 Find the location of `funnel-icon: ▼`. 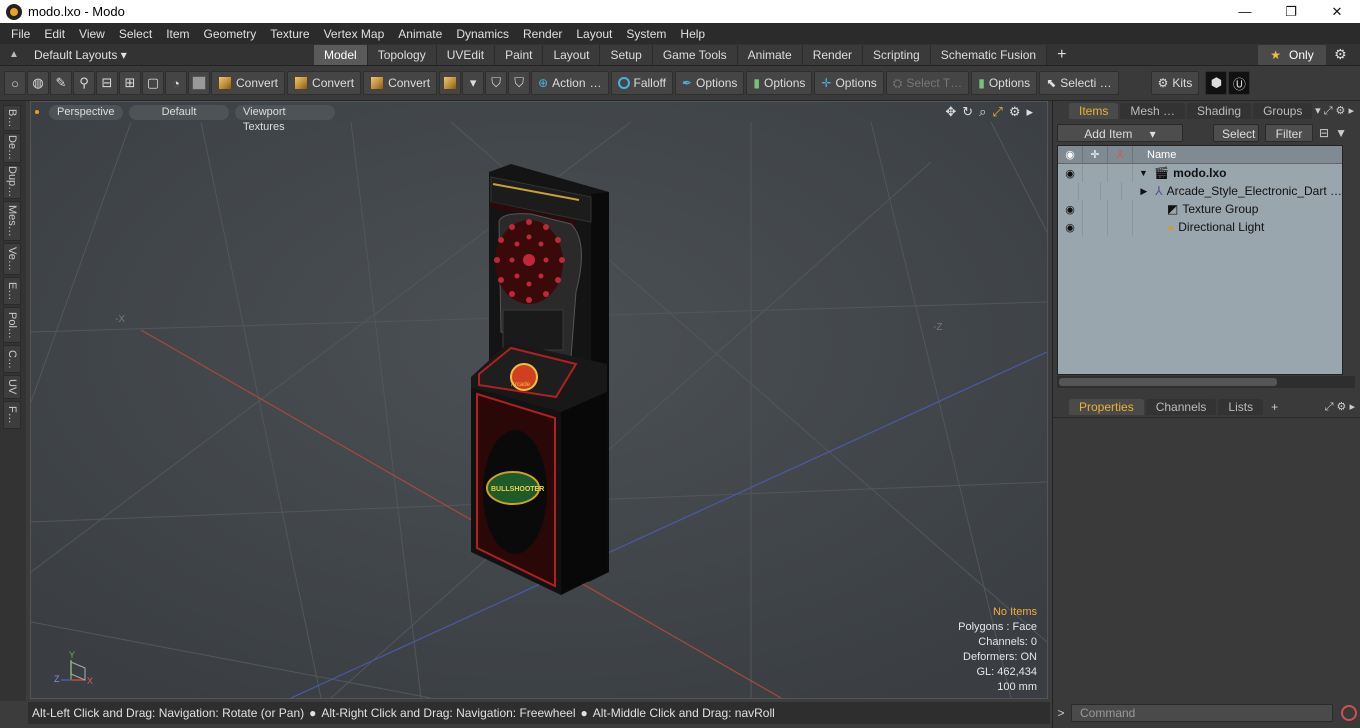

funnel-icon: ▼ is located at coordinates (1341, 133).